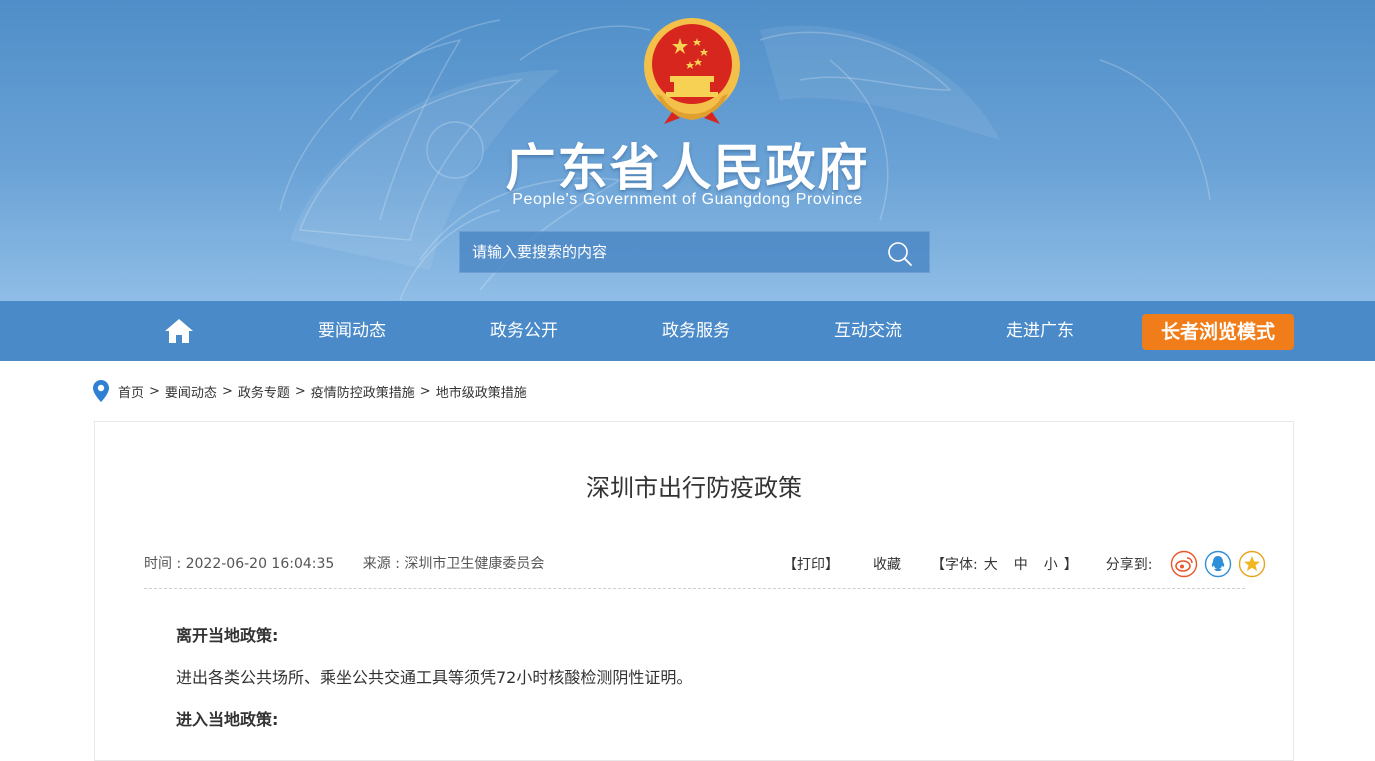 The image size is (1375, 761). What do you see at coordinates (264, 391) in the screenshot?
I see `breadcrumb-gov-topics: 政务专题` at bounding box center [264, 391].